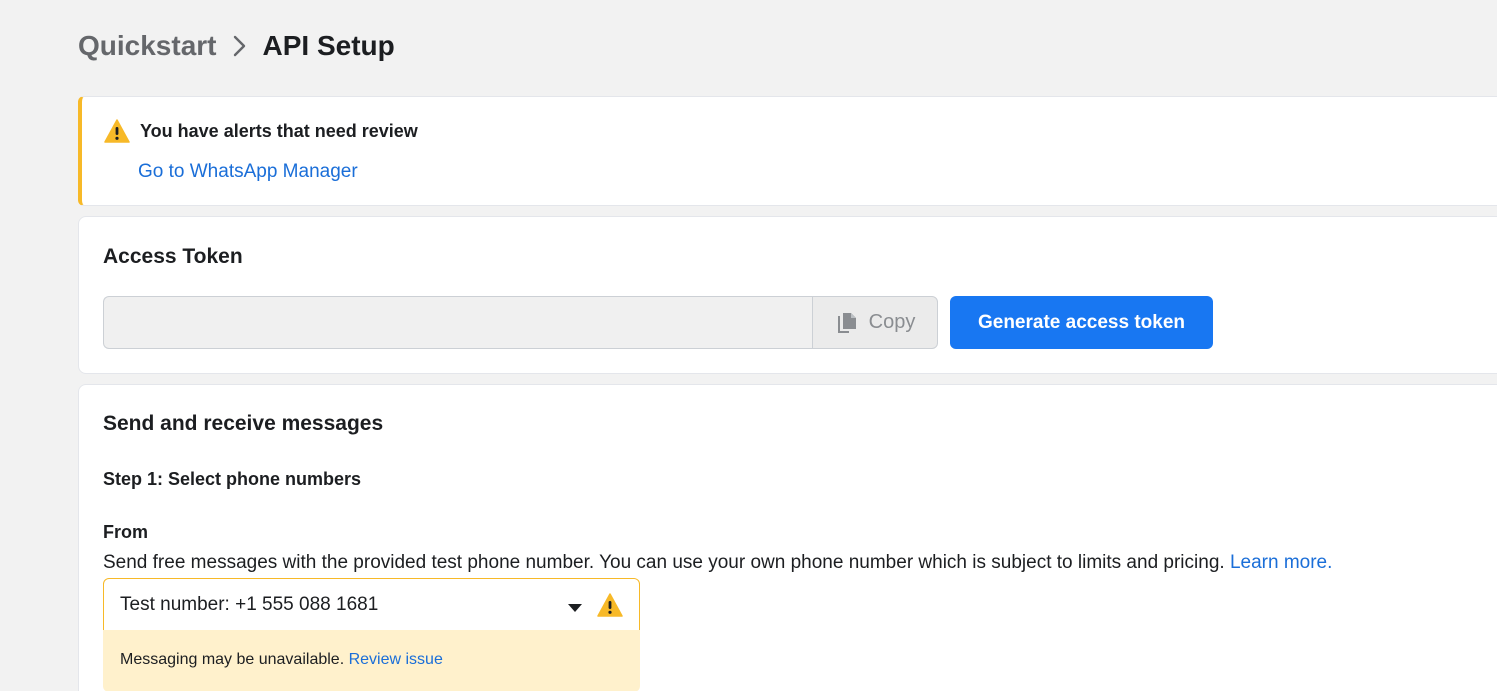  What do you see at coordinates (147, 46) in the screenshot?
I see `breadcrumb-quickstart: Quickstart` at bounding box center [147, 46].